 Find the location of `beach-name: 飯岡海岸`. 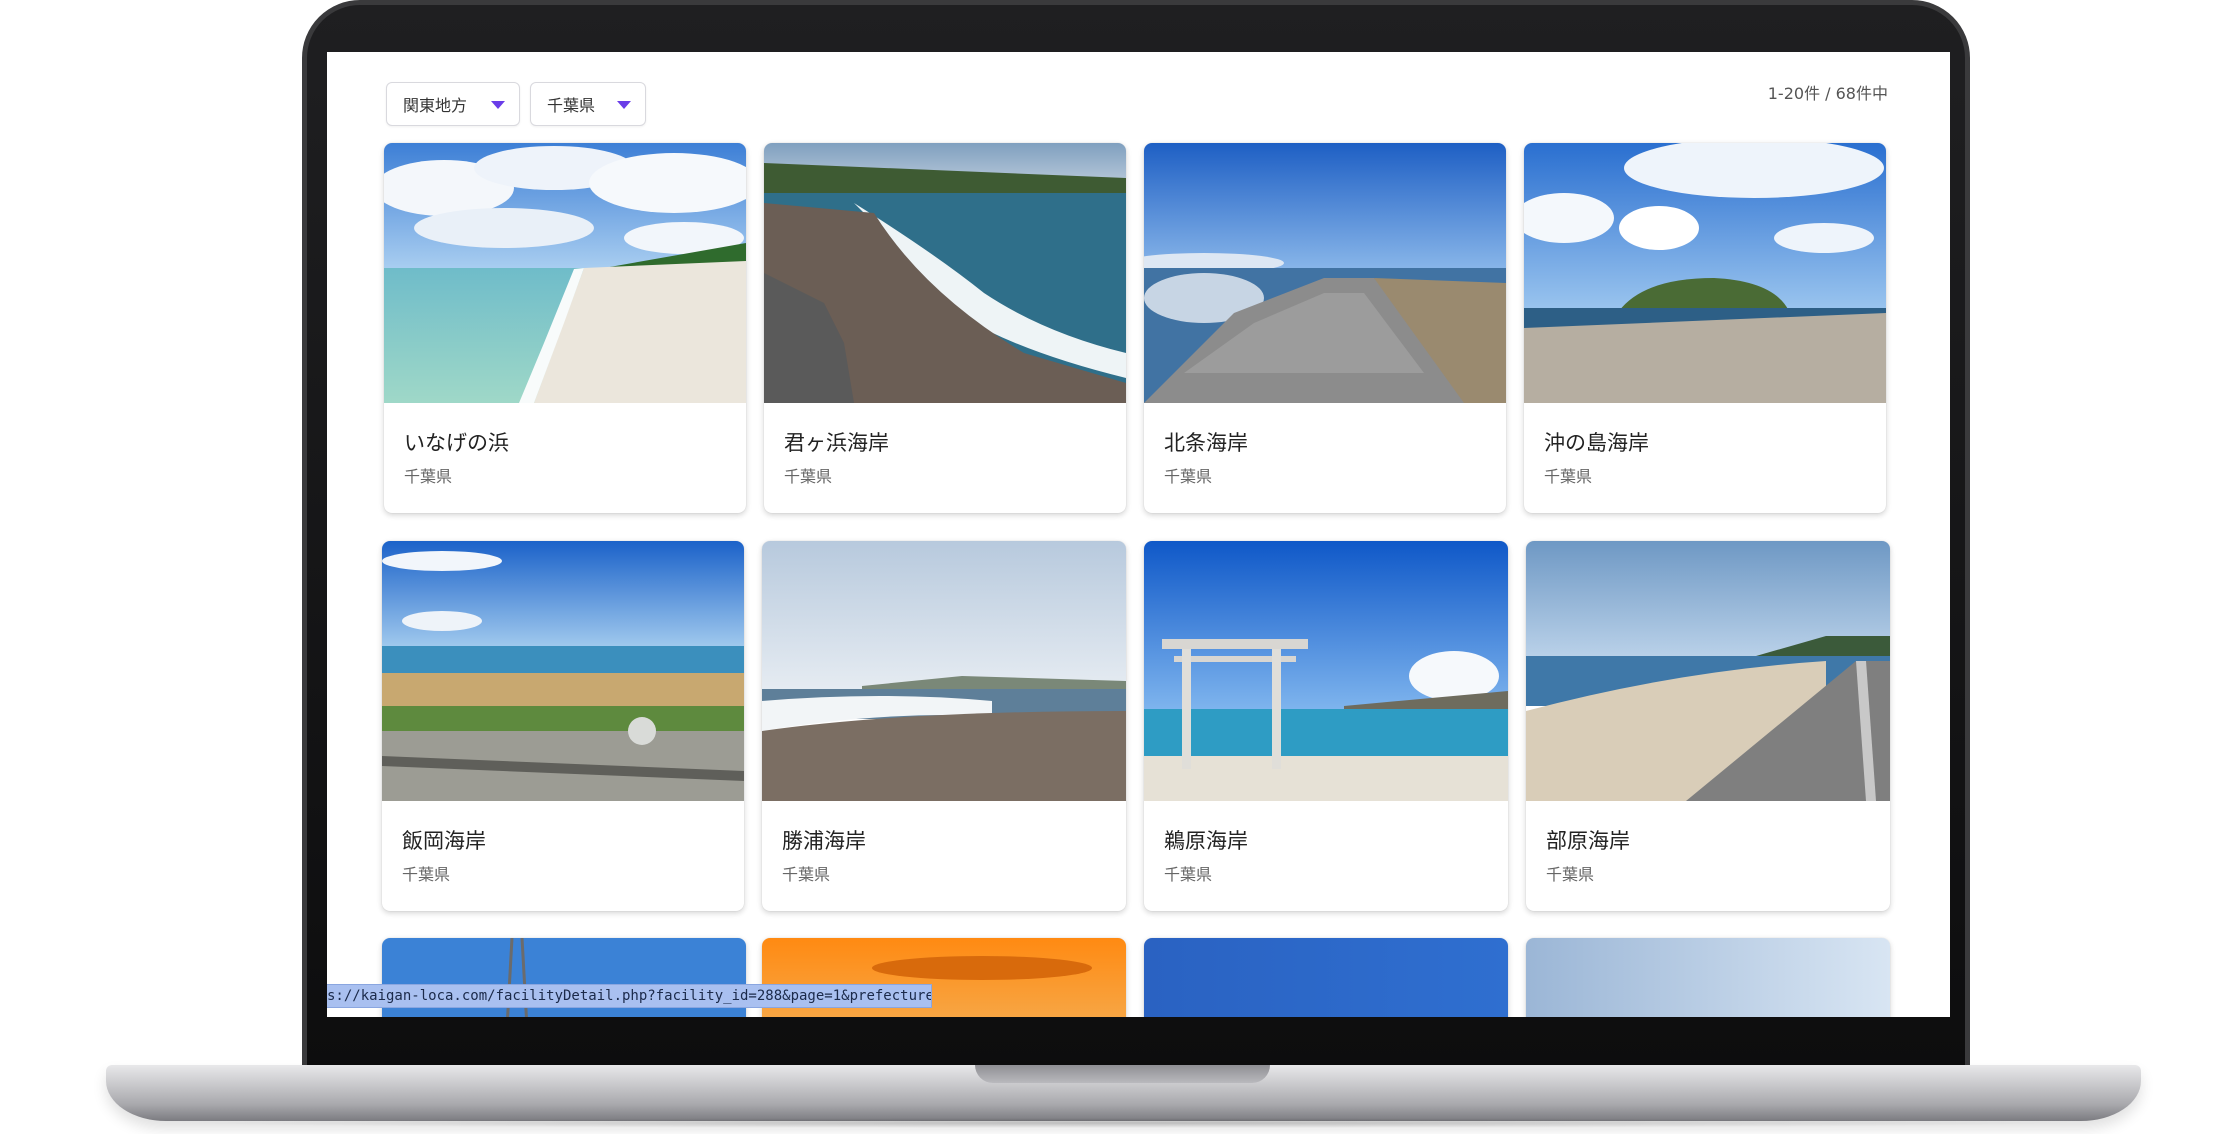

beach-name: 飯岡海岸 is located at coordinates (444, 841).